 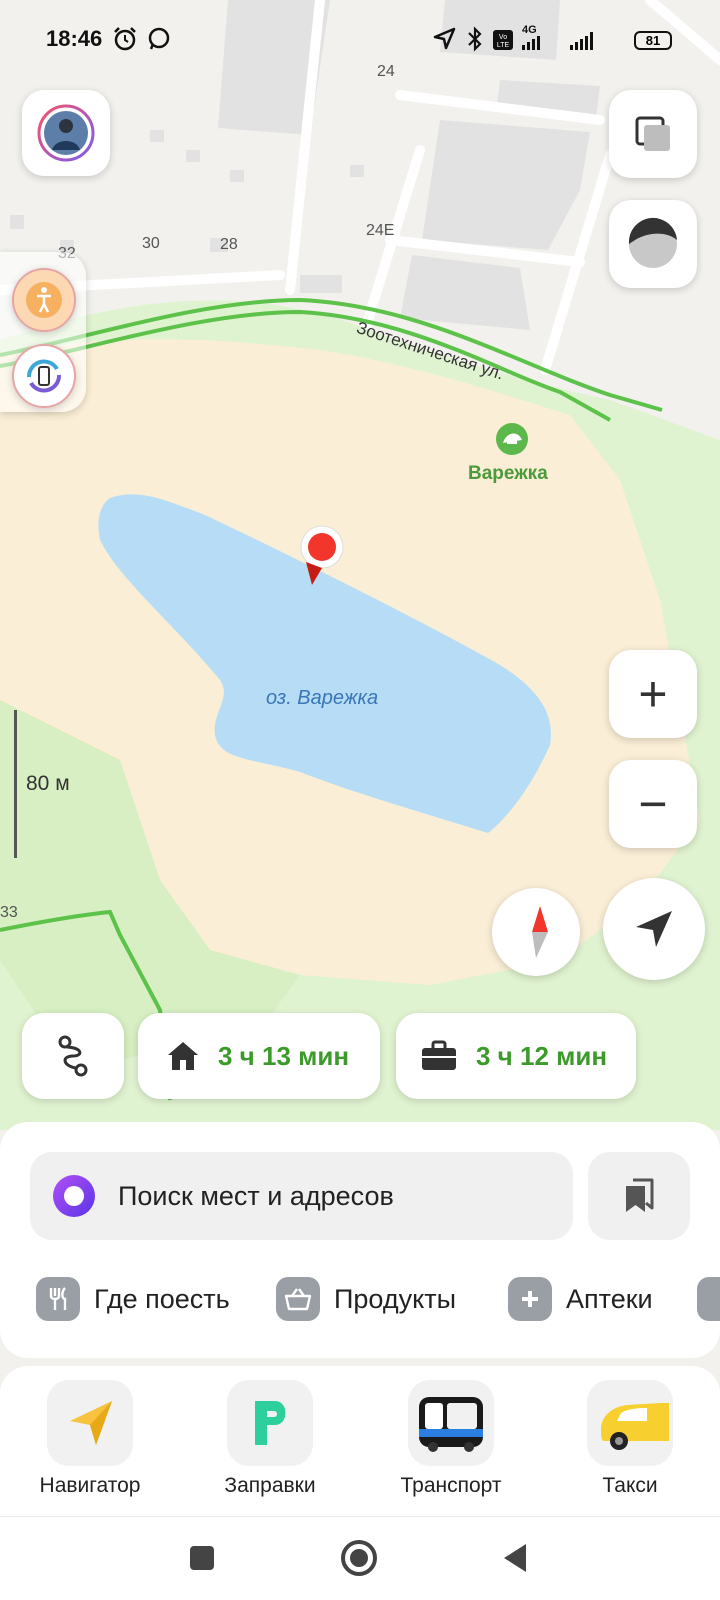 What do you see at coordinates (284, 1055) in the screenshot?
I see `home-route-time: 3 ч 13 мин` at bounding box center [284, 1055].